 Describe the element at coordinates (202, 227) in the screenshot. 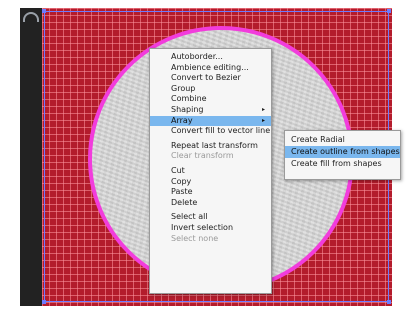

I see `menu-item-label: Invert selection` at that location.